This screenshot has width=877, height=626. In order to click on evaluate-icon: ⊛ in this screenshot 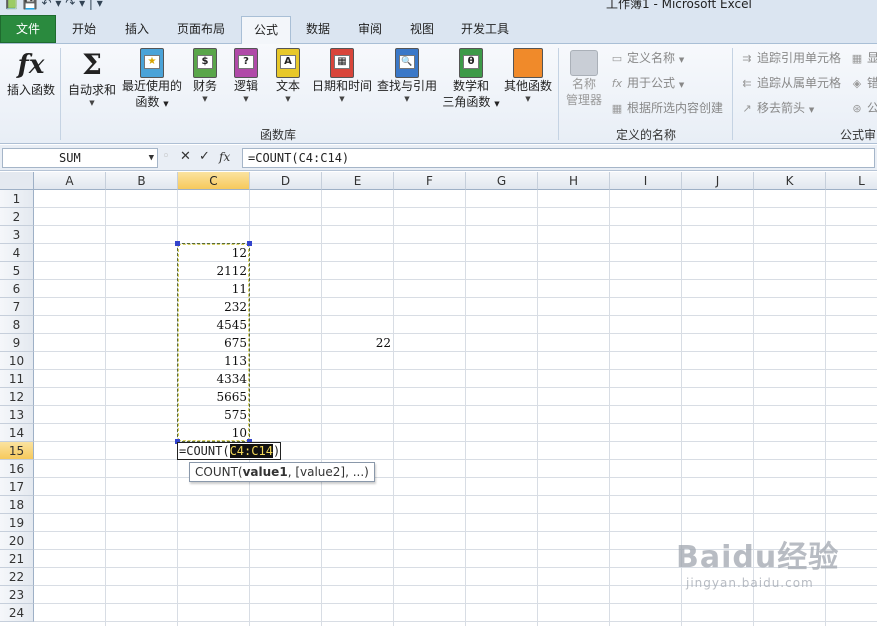, I will do `click(857, 108)`.